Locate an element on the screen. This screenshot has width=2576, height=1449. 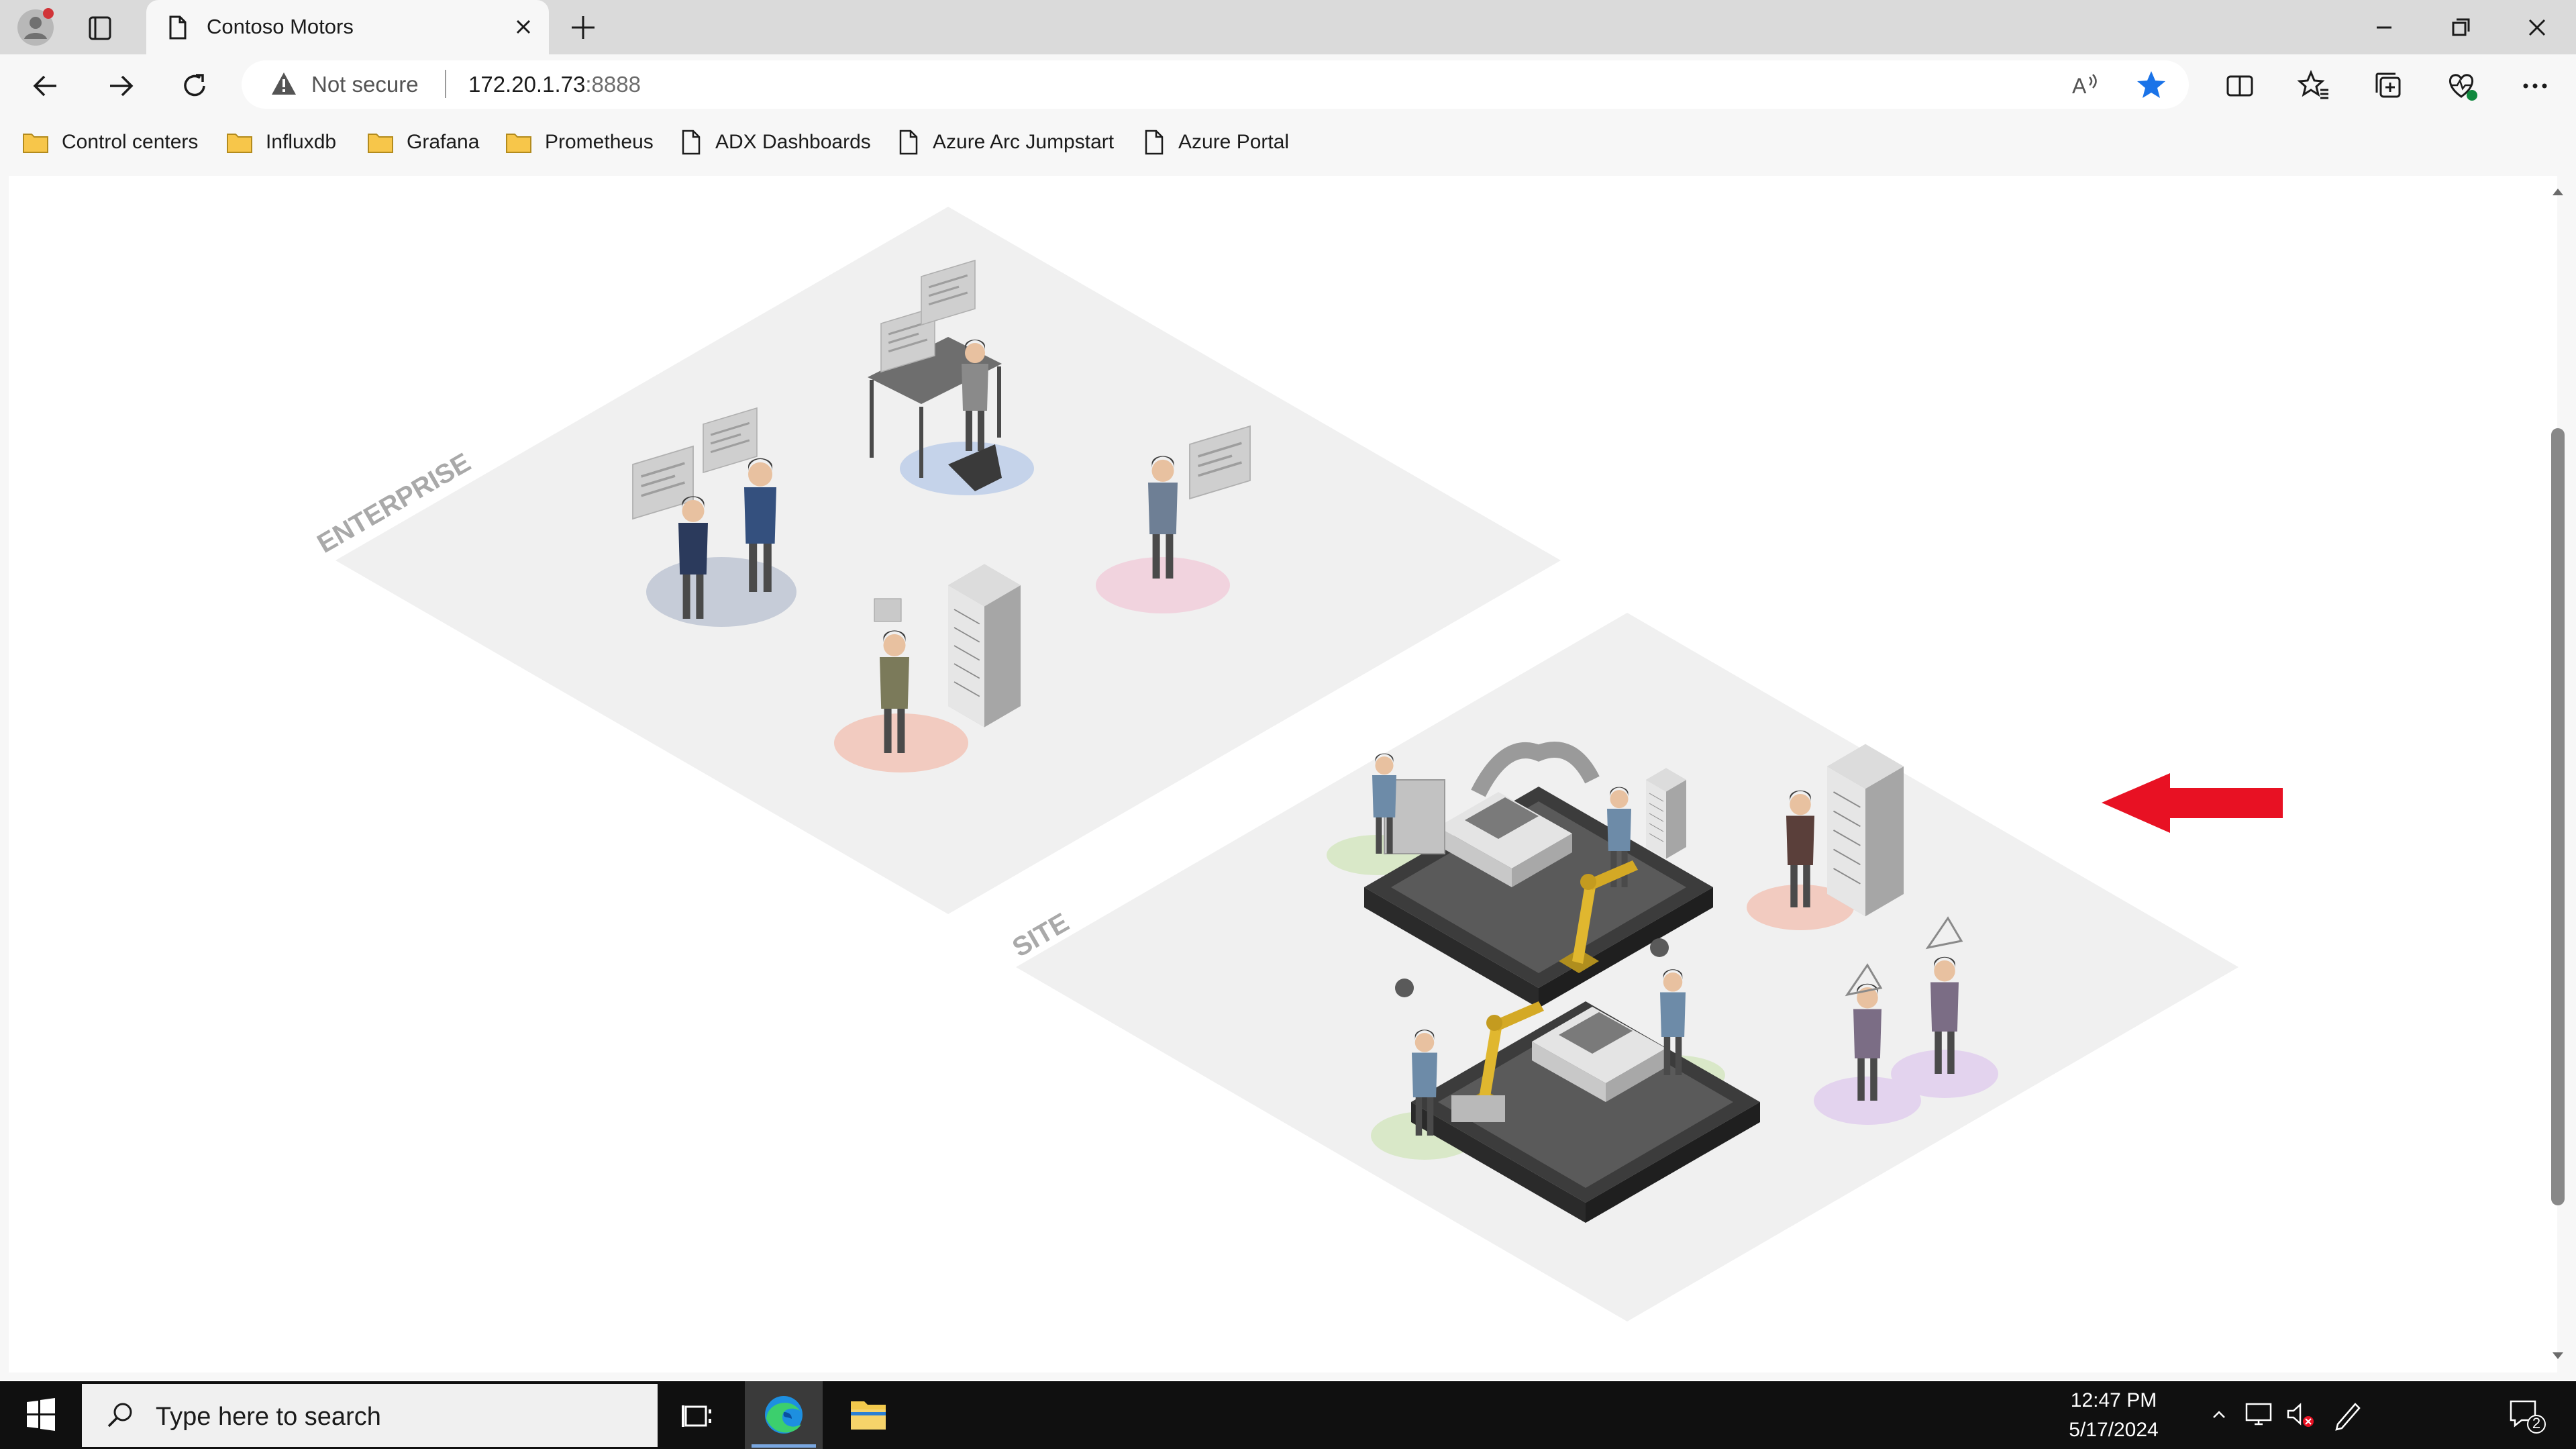
close-window-button is located at coordinates (2537, 27).